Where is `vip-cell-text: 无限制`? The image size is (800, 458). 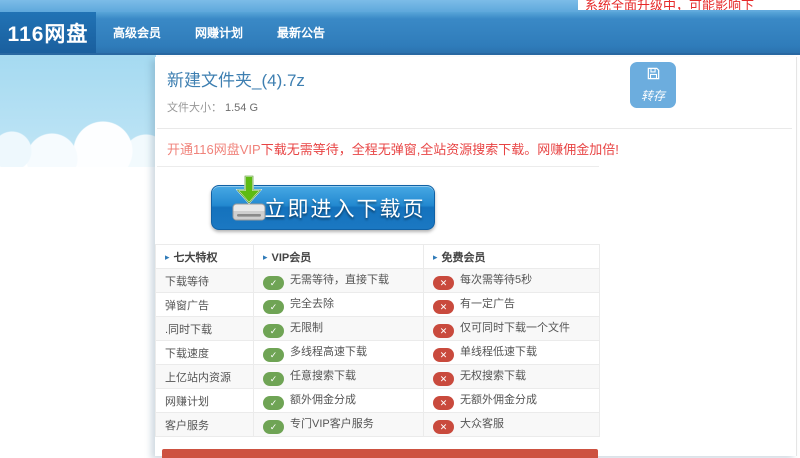
vip-cell-text: 无限制 is located at coordinates (306, 328).